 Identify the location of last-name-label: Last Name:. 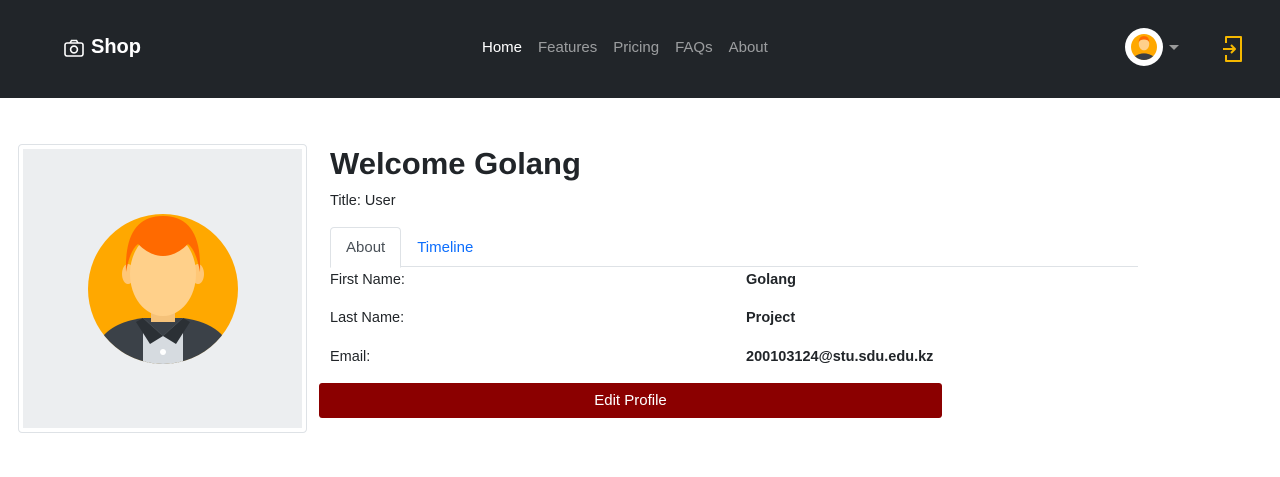
(367, 318).